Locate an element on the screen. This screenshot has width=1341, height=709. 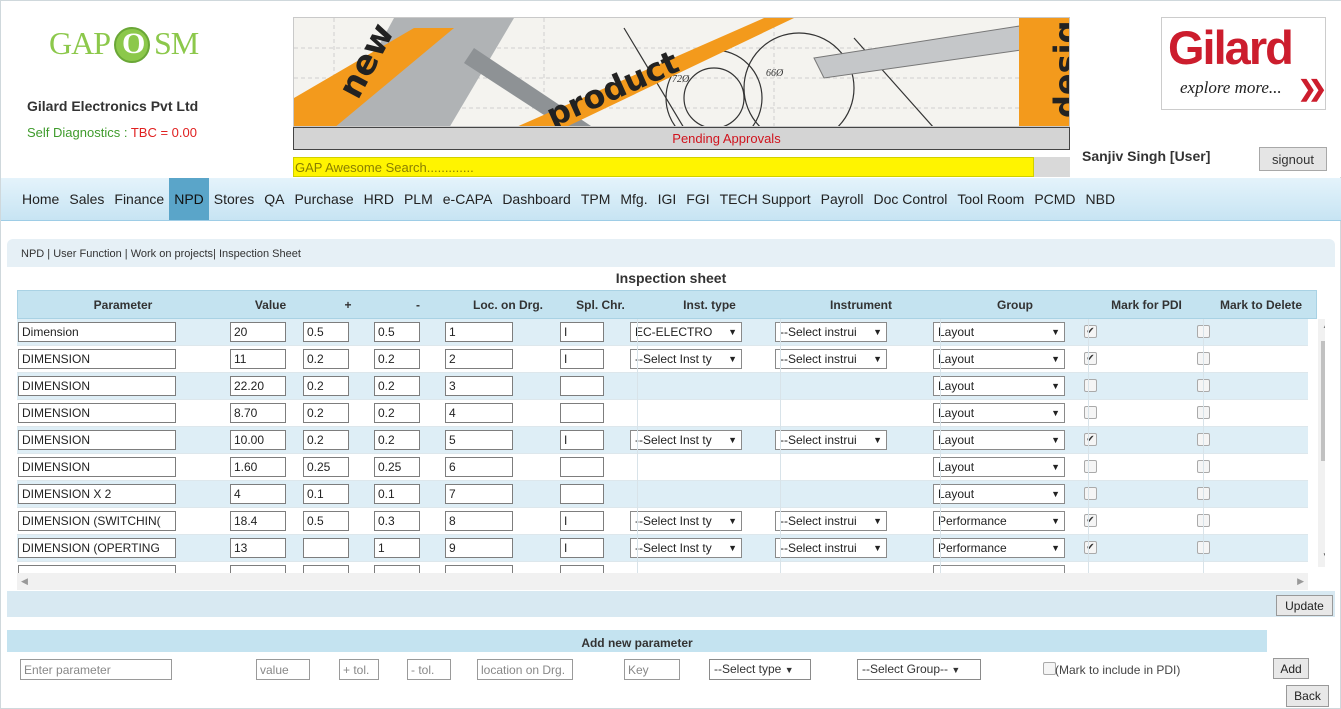
nav-item-tech-support: TECH Support is located at coordinates (765, 199).